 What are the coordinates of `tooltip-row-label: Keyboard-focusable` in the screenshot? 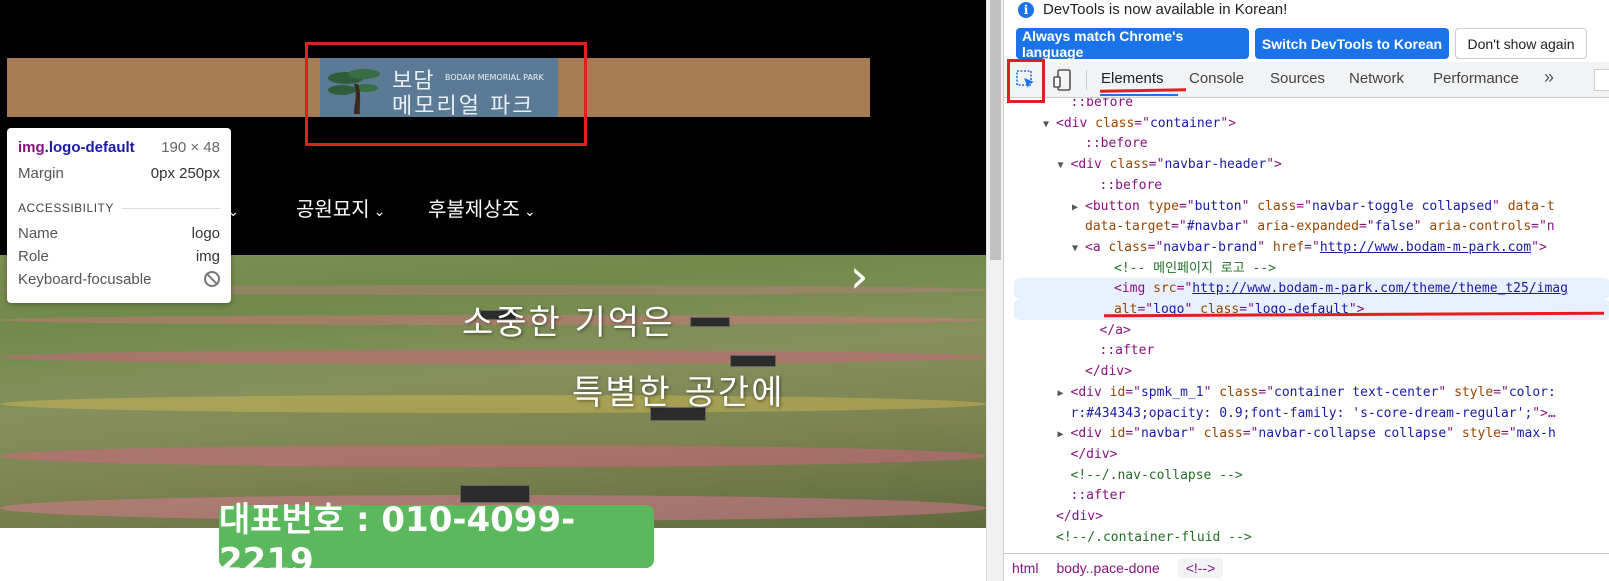 It's located at (85, 279).